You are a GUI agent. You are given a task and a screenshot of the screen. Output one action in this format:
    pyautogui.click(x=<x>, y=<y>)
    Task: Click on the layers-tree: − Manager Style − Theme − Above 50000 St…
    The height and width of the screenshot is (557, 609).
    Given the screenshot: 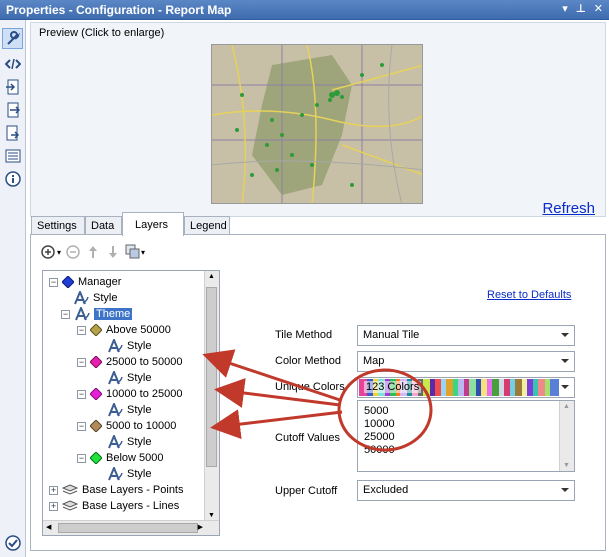 What is the action you would take?
    pyautogui.click(x=131, y=403)
    